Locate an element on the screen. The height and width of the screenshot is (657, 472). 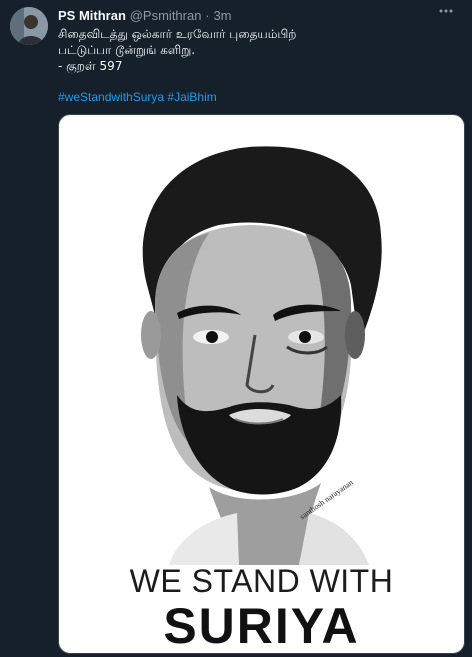
avatar is located at coordinates (29, 26).